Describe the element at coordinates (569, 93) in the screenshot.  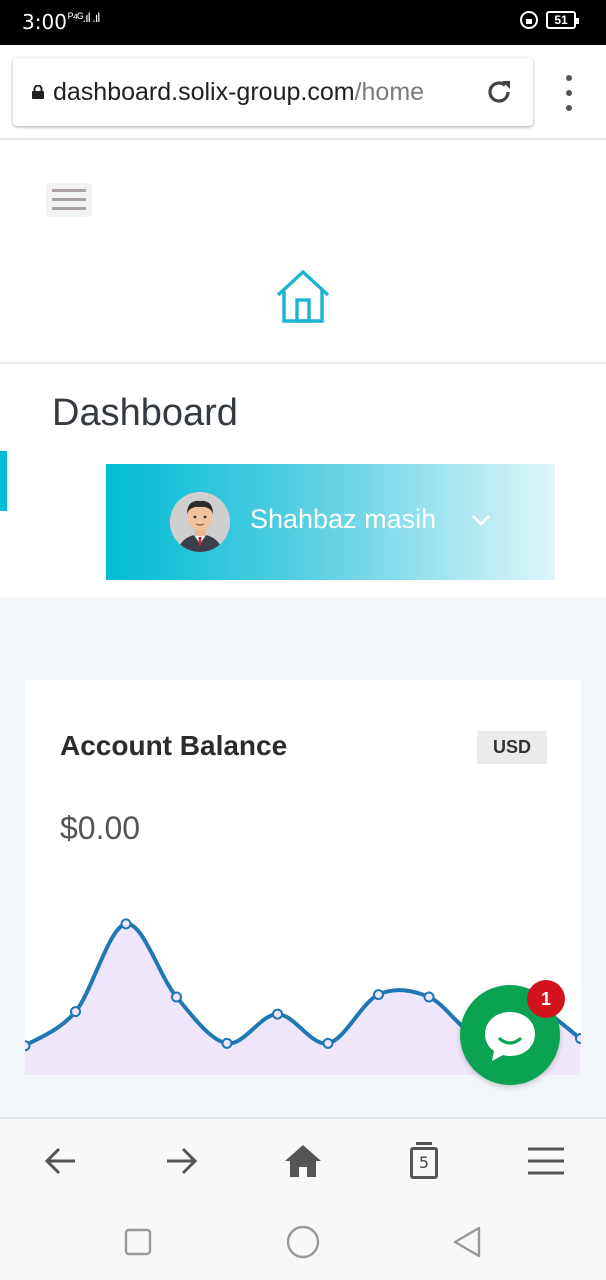
I see `more-options-icon` at that location.